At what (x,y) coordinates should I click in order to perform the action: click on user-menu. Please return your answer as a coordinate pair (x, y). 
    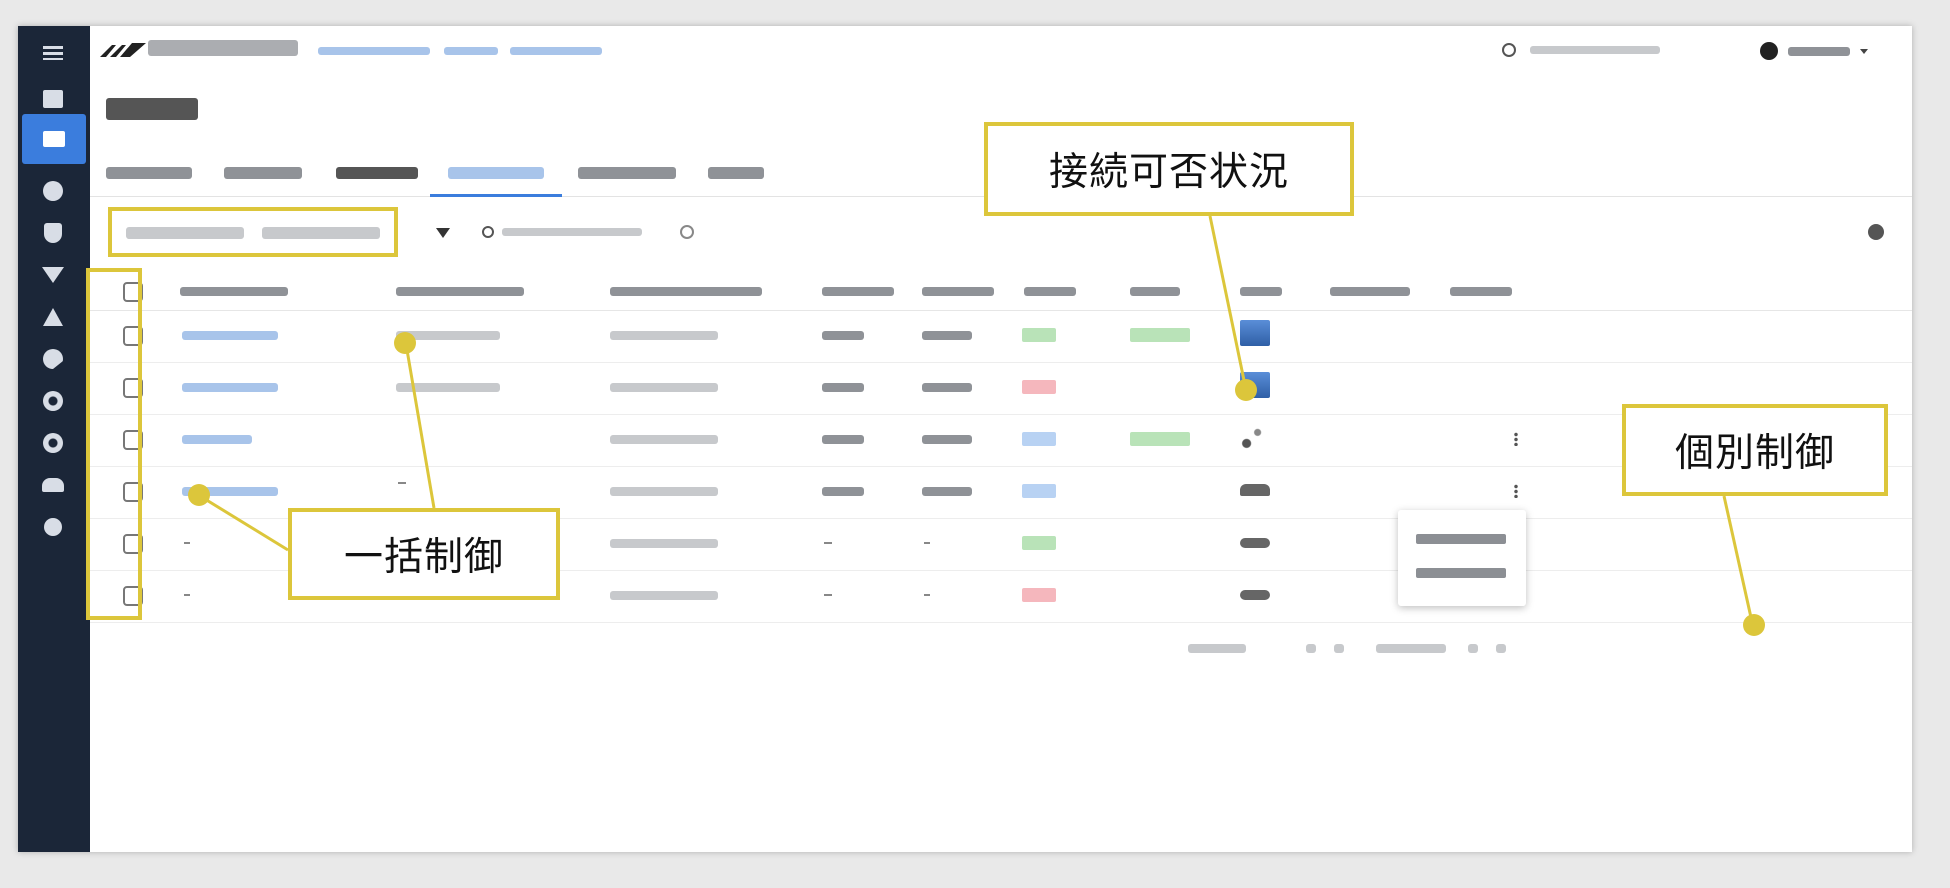
    Looking at the image, I should click on (1825, 51).